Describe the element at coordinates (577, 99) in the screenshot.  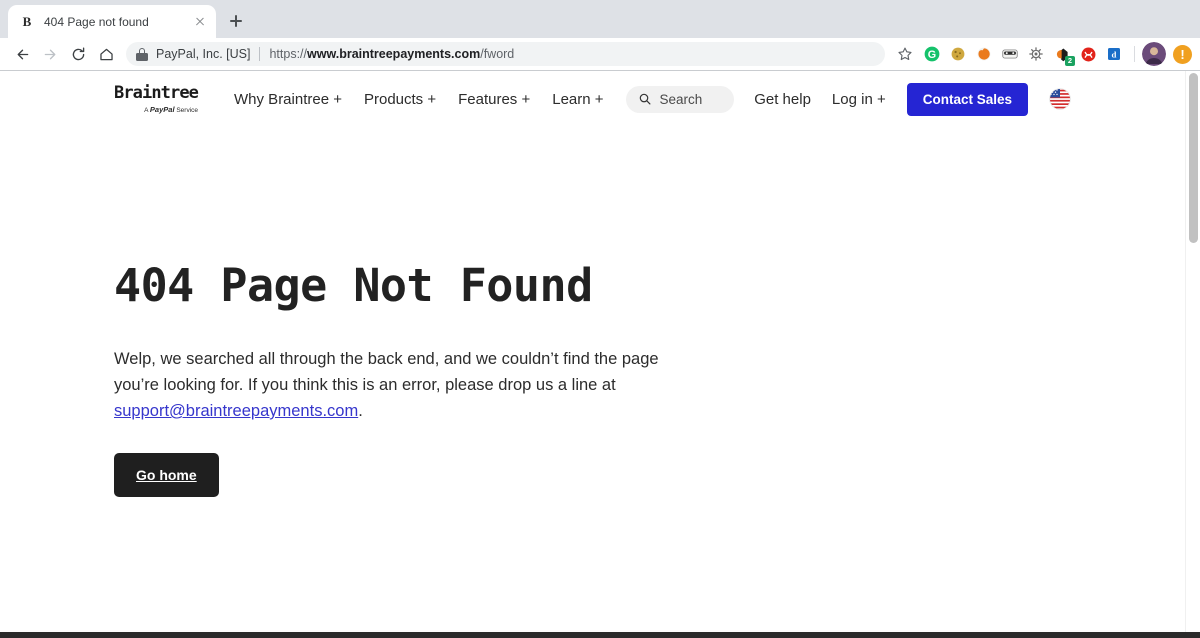
I see `nav-learn: Learn +` at that location.